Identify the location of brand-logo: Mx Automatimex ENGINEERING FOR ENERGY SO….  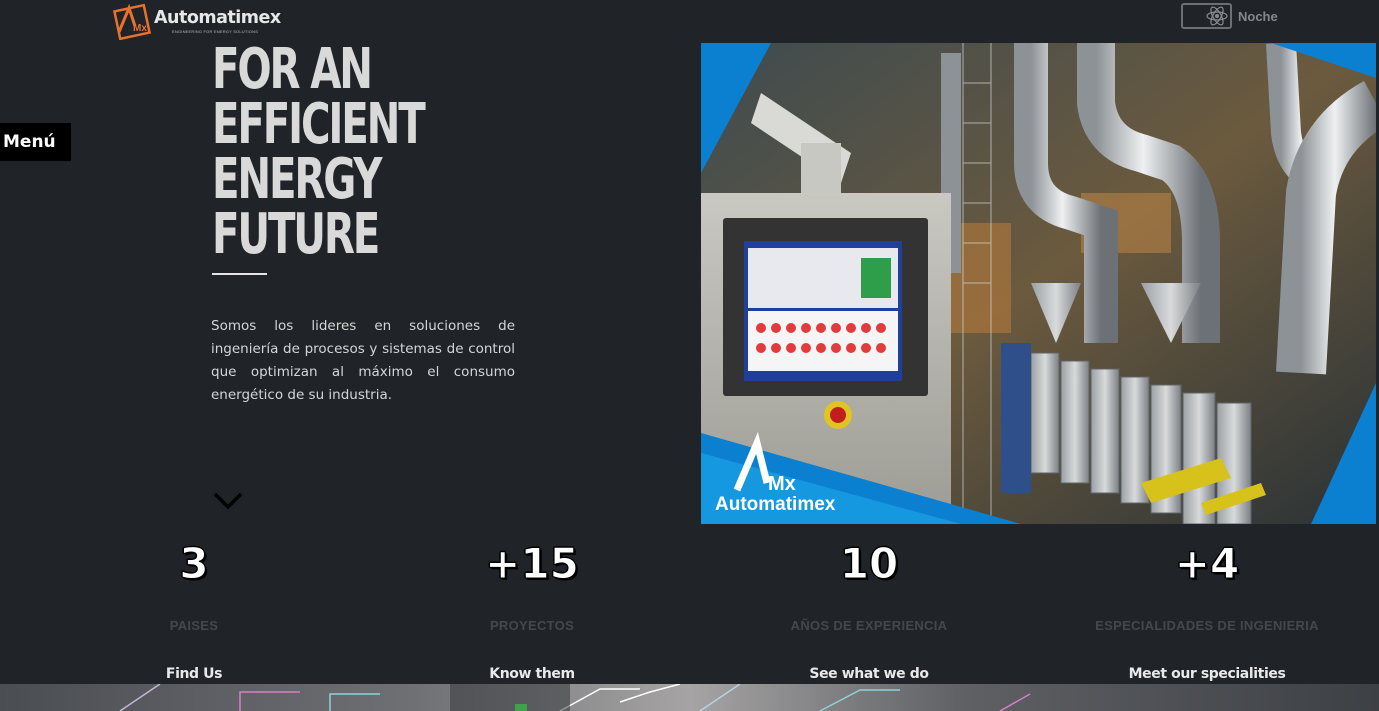
(197, 21).